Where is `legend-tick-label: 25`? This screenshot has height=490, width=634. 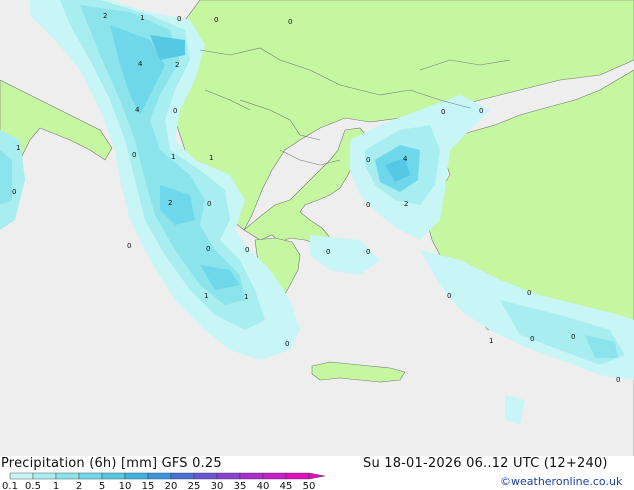
legend-tick-label: 25 is located at coordinates (194, 485).